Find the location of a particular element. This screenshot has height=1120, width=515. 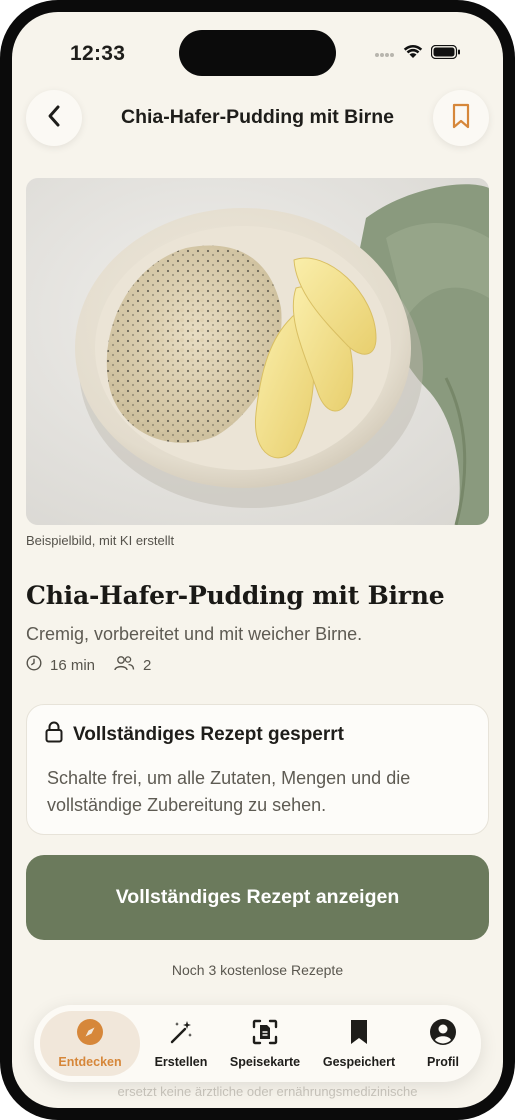

back-button is located at coordinates (54, 118).